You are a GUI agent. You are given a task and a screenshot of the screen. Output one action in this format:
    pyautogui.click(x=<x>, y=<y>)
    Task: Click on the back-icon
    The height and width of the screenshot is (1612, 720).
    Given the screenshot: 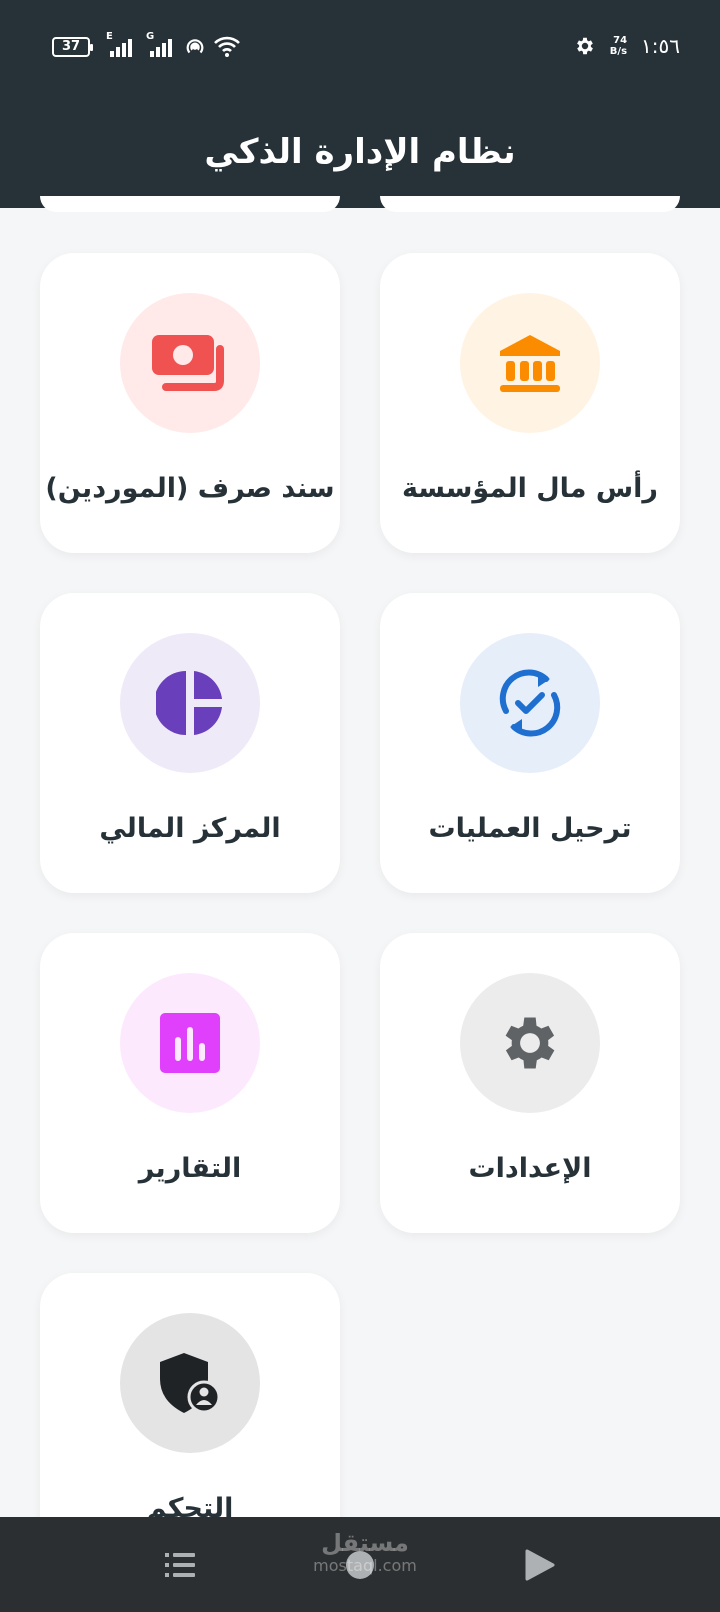 What is the action you would take?
    pyautogui.click(x=540, y=1564)
    